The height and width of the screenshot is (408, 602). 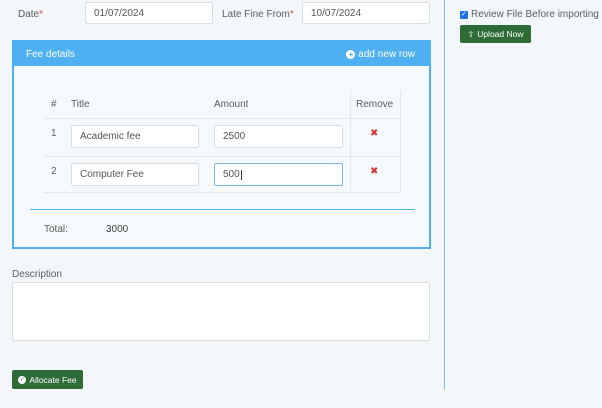 I want to click on late-fine-value: 10/07/2024, so click(x=336, y=13).